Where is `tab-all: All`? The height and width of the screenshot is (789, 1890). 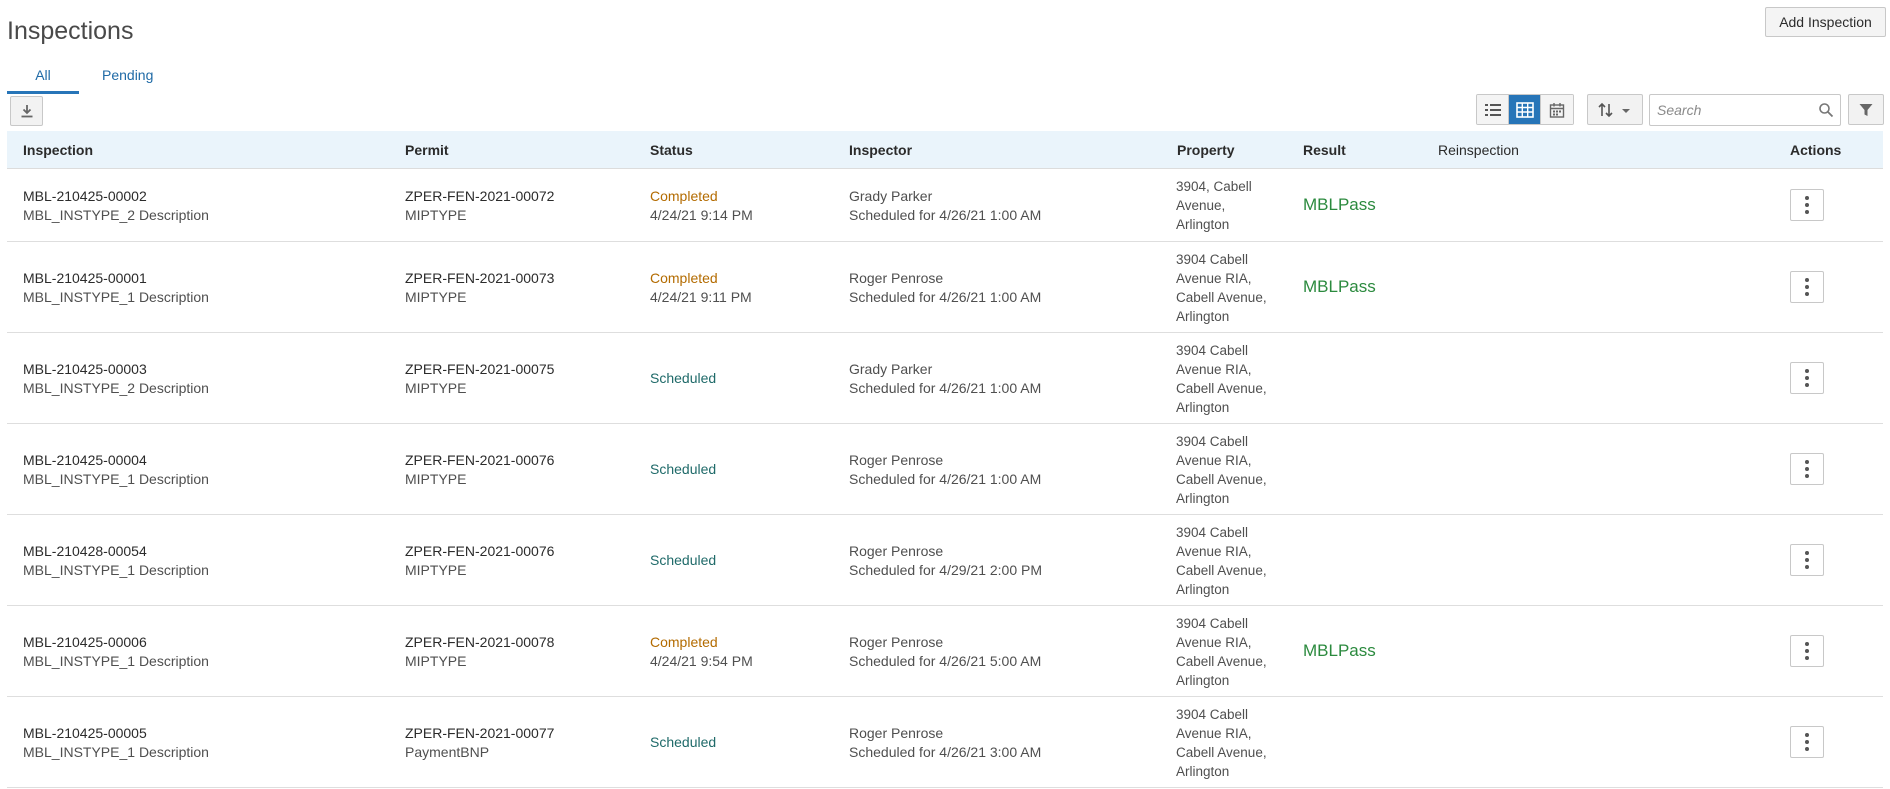
tab-all: All is located at coordinates (43, 77).